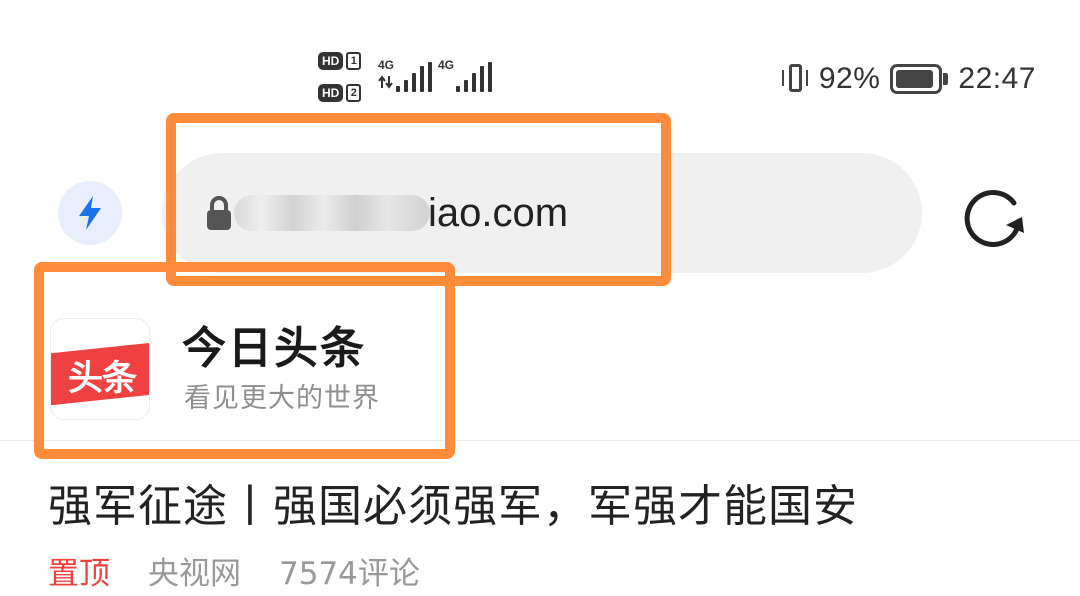  Describe the element at coordinates (453, 502) in the screenshot. I see `article-headline: 强军征途丨强国必须强军，军强才能国安` at that location.